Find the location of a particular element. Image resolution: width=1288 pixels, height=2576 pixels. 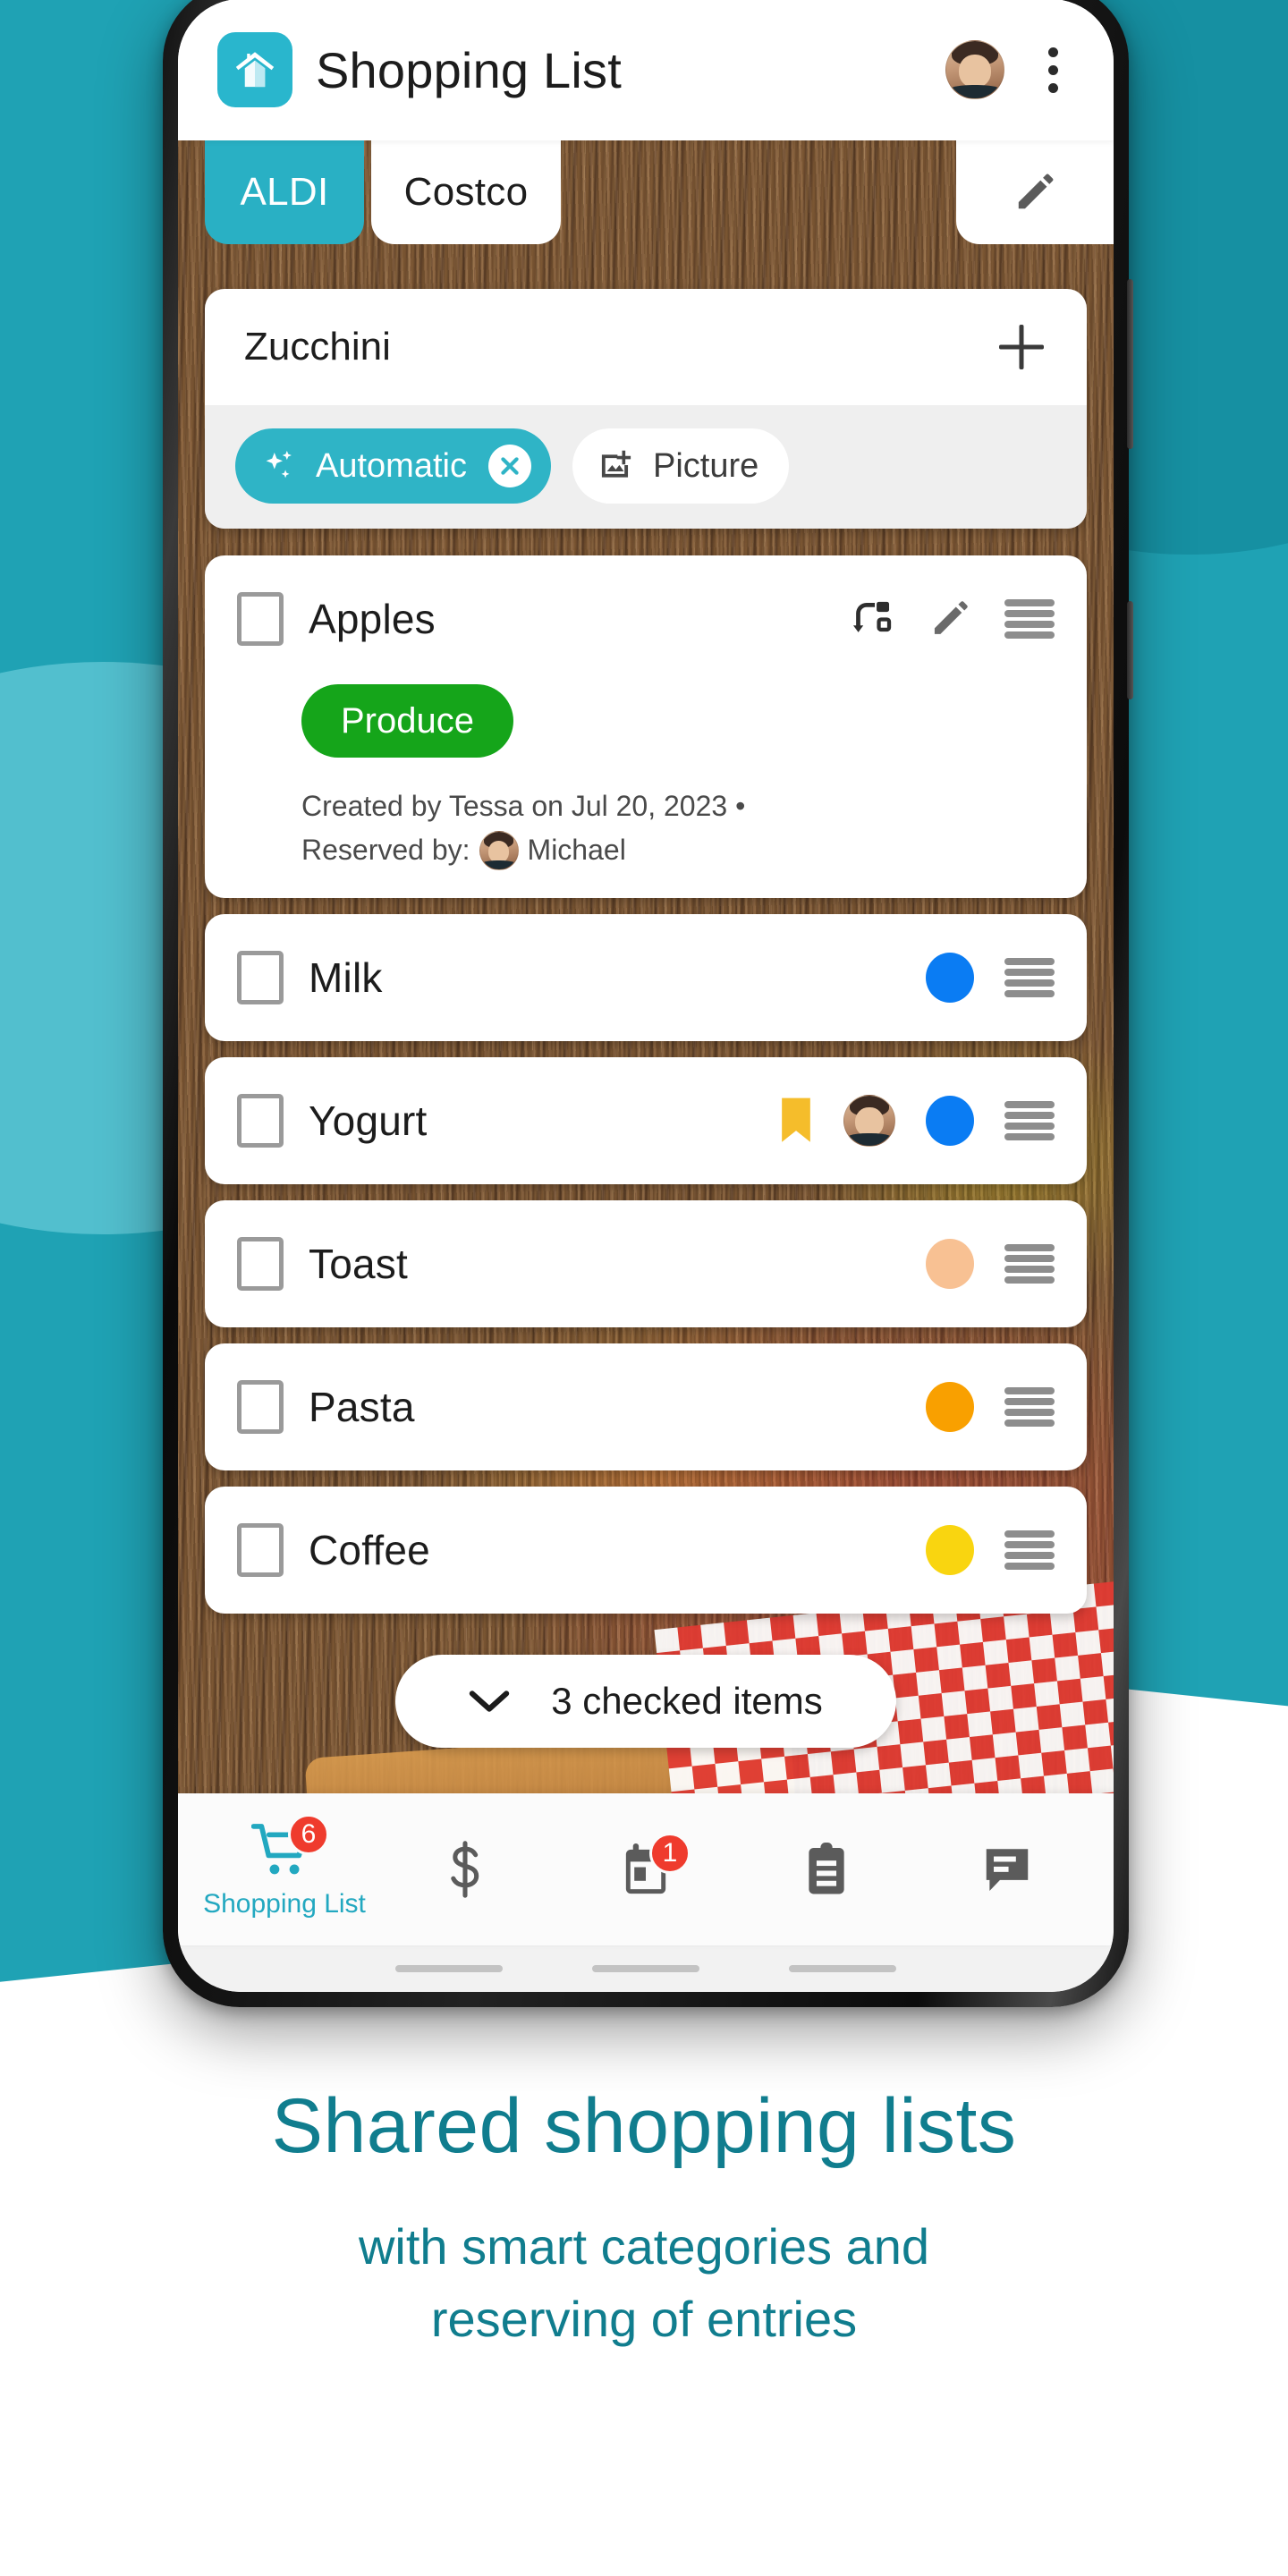

list-item-label: Yogurt is located at coordinates (368, 1120).